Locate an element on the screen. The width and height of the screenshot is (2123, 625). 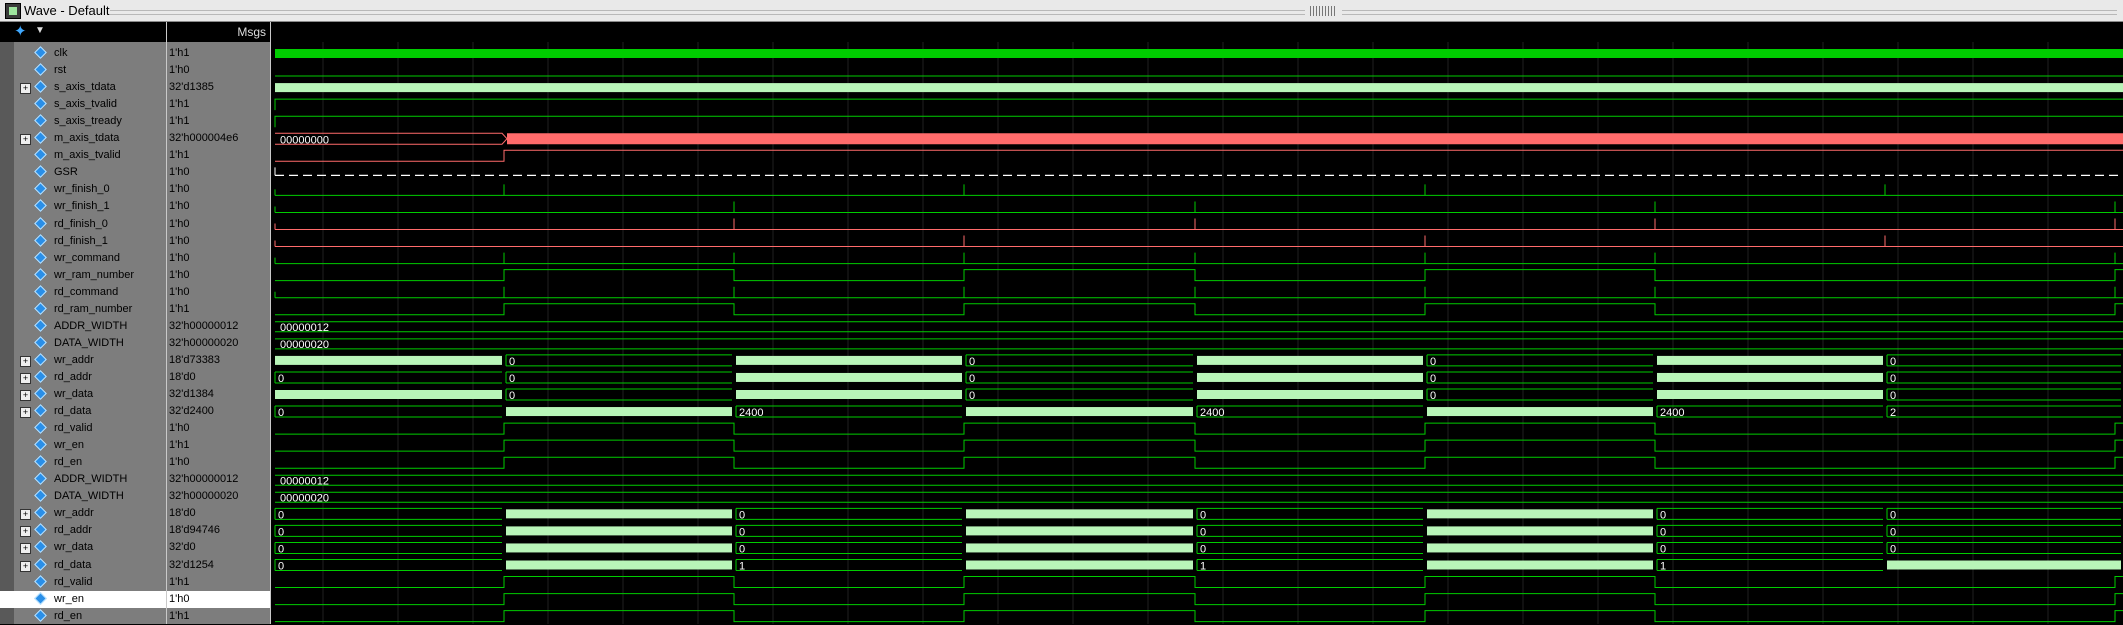
bus-value-label: 00000020 is located at coordinates (304, 498).